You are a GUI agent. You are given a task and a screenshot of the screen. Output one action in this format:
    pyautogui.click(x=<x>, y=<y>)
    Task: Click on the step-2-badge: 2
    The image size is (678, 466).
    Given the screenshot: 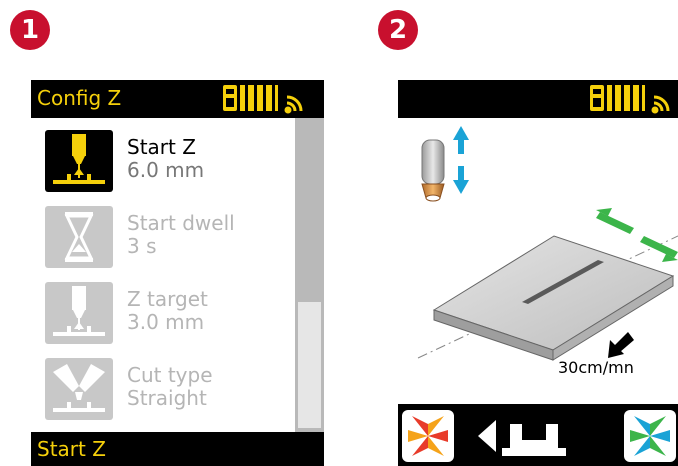 What is the action you would take?
    pyautogui.click(x=398, y=30)
    